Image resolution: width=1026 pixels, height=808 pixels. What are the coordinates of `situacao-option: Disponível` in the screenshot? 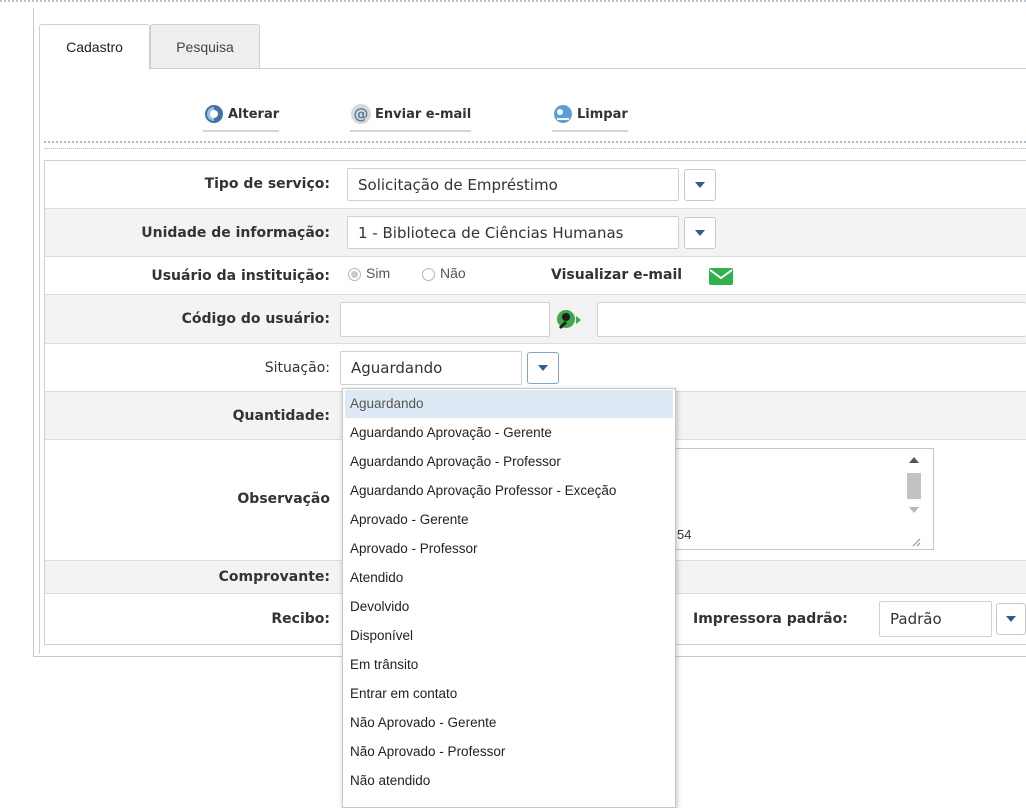 It's located at (509, 635).